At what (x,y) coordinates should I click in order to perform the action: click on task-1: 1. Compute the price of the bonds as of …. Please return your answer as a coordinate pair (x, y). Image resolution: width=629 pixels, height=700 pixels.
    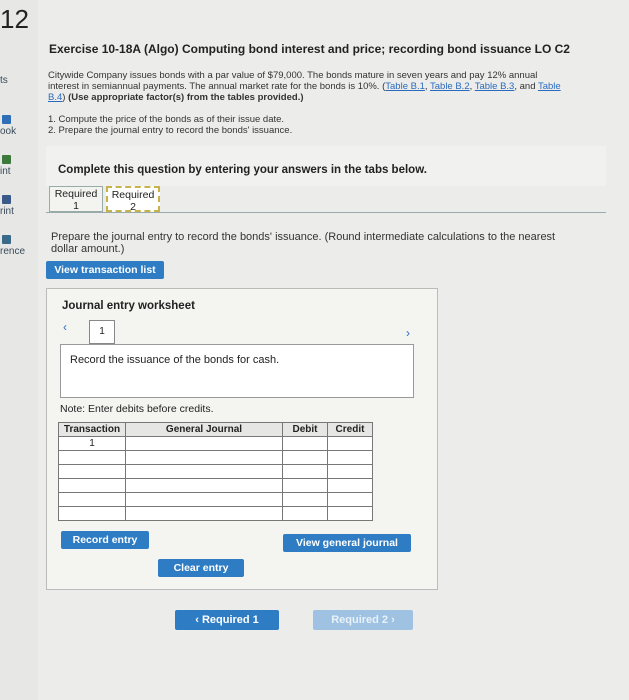
    Looking at the image, I should click on (166, 119).